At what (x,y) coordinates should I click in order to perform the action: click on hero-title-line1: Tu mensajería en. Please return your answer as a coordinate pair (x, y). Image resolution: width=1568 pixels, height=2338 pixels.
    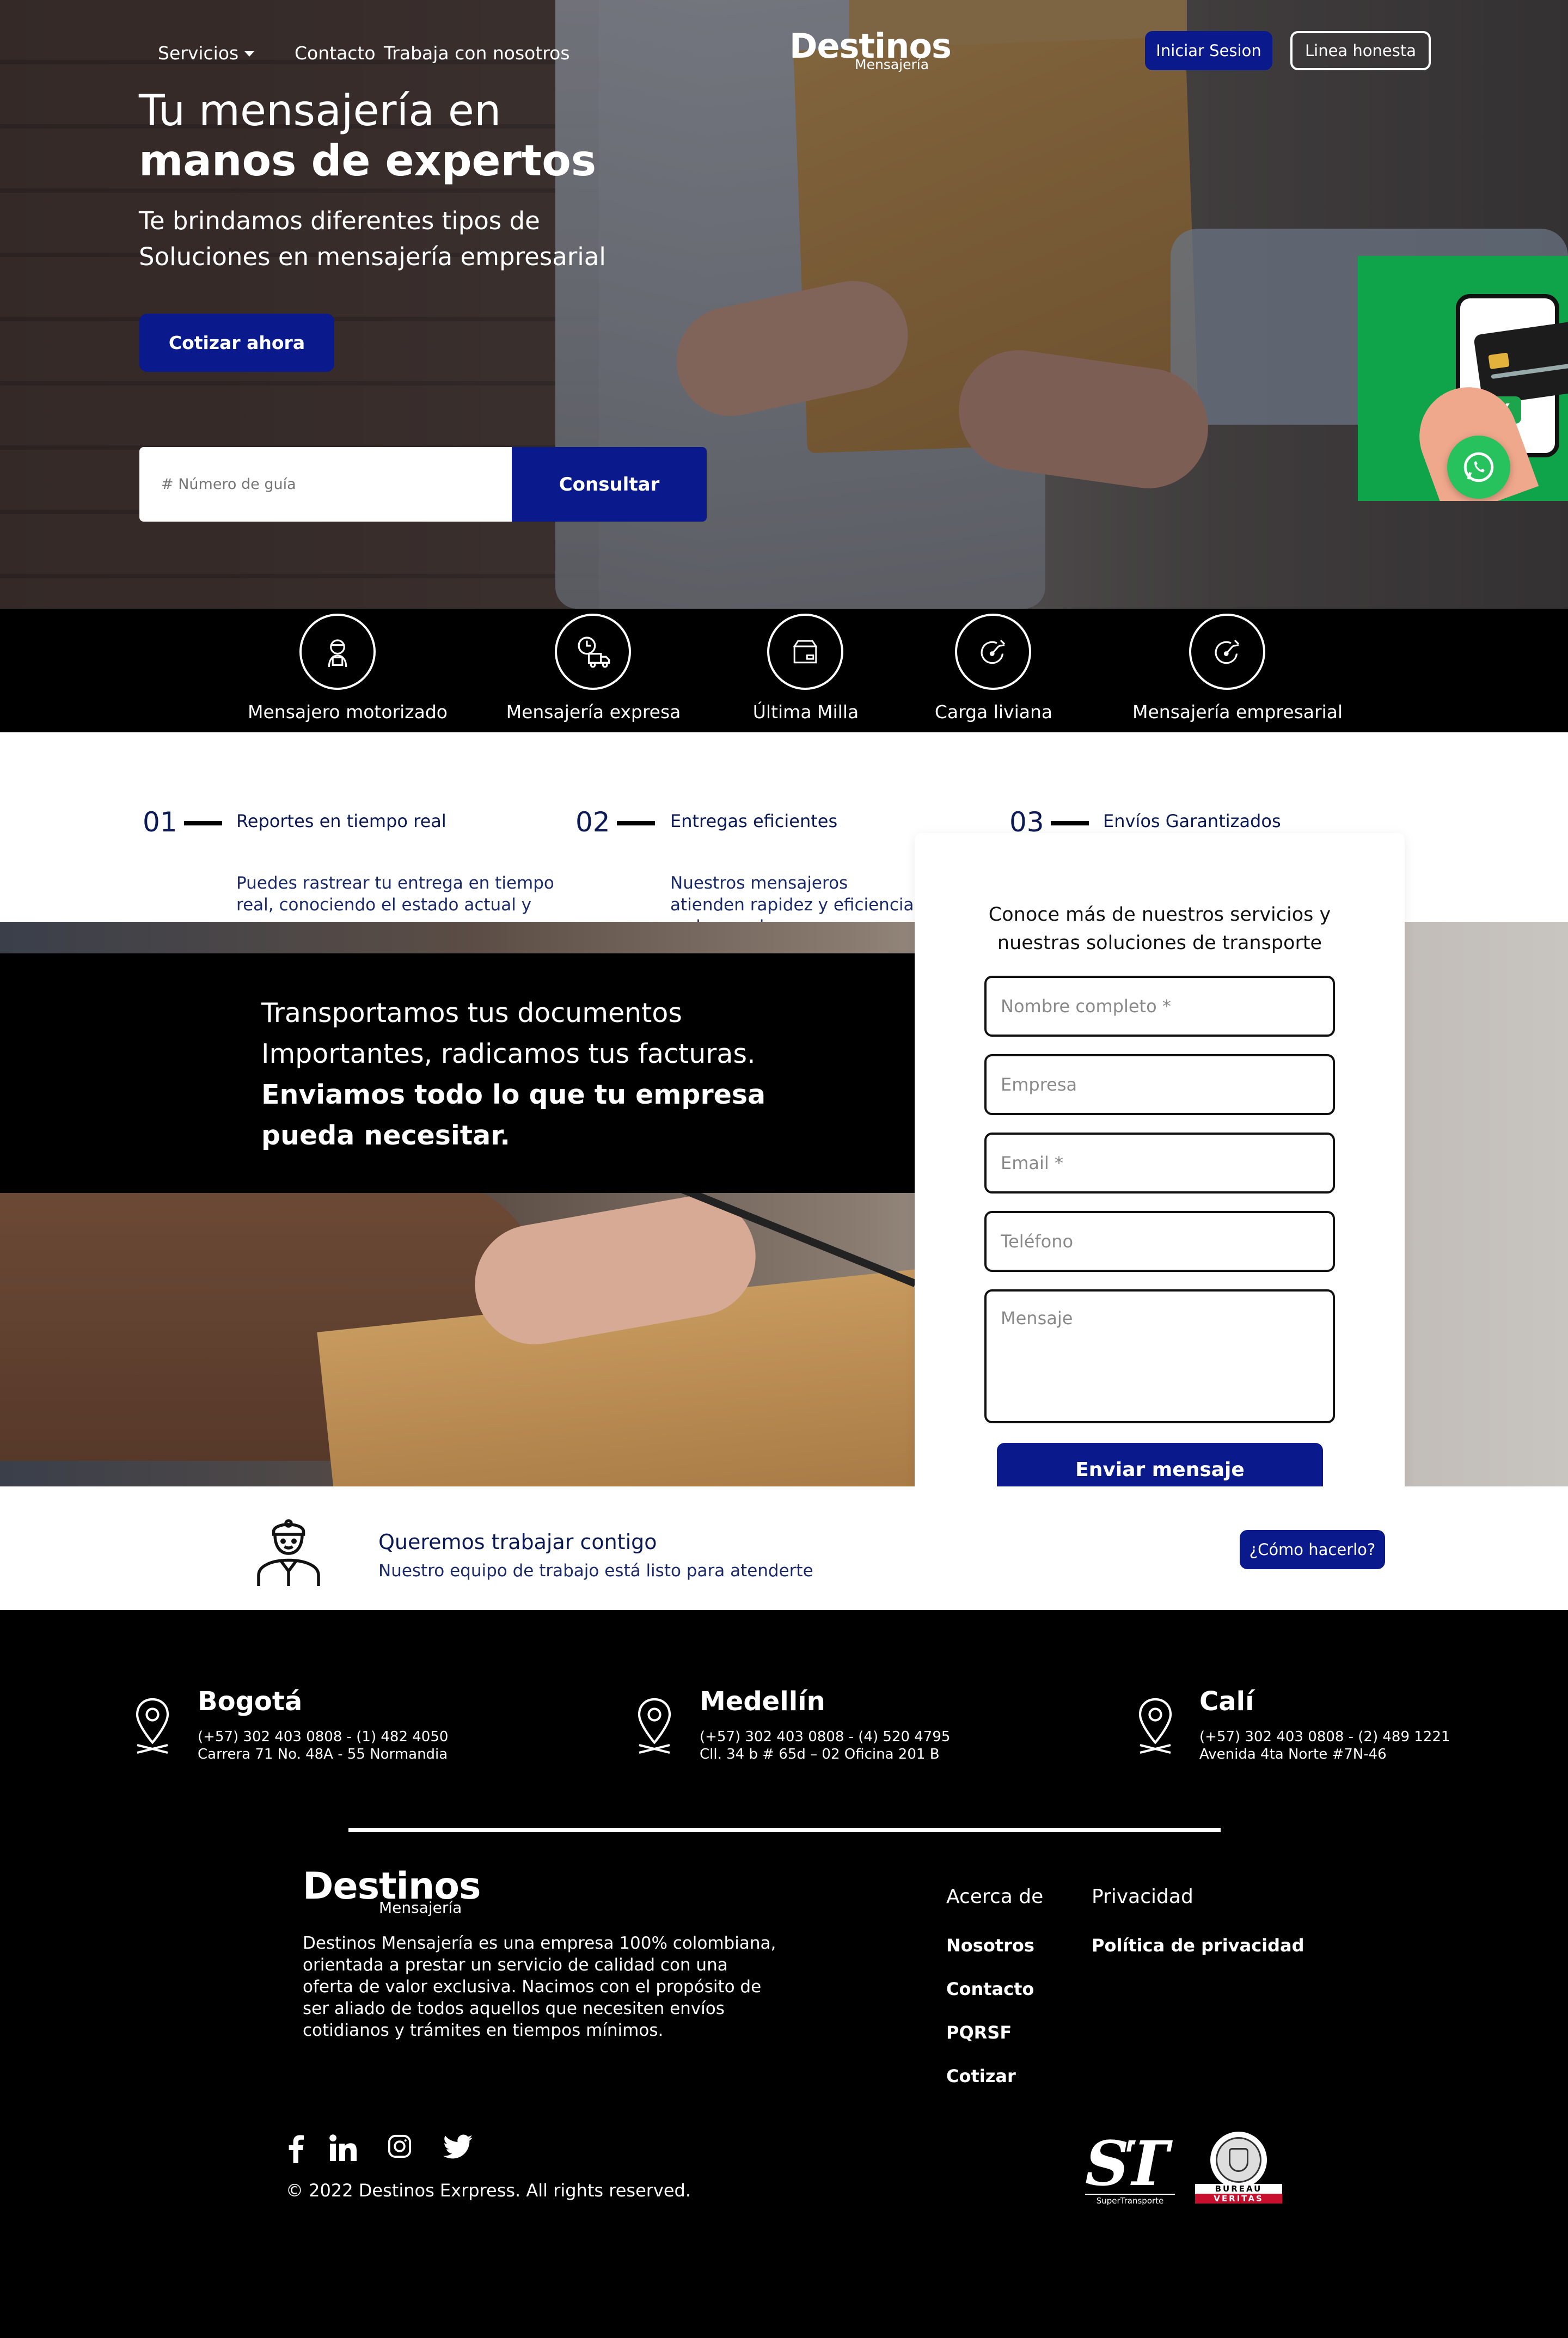
    Looking at the image, I should click on (320, 112).